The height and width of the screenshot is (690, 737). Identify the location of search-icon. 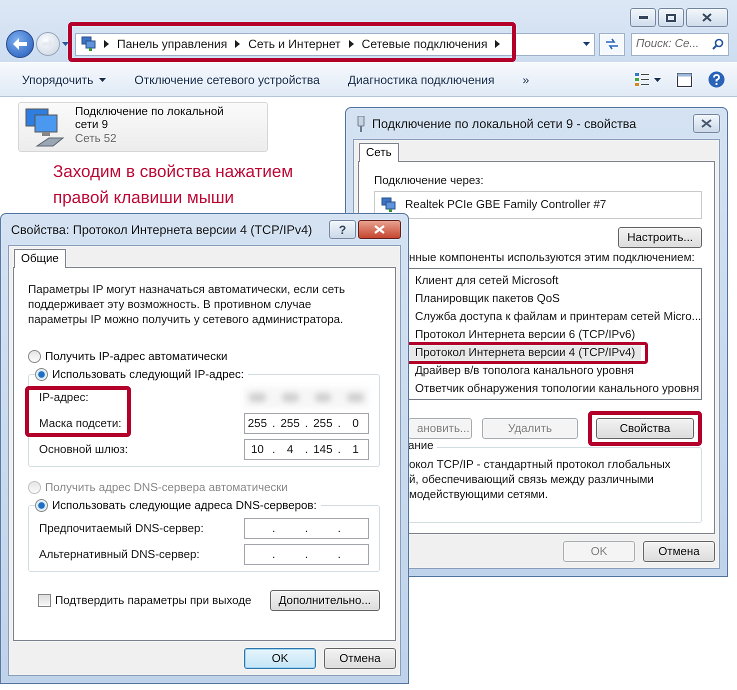
(718, 44).